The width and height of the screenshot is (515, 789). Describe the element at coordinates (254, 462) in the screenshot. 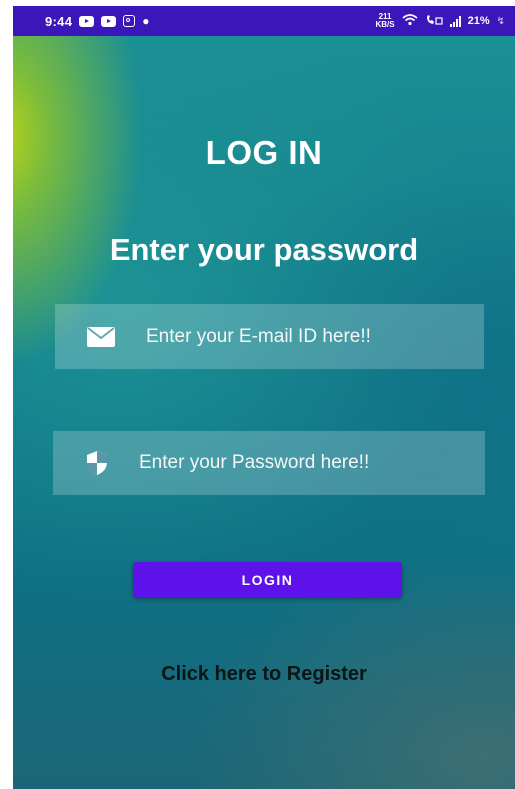

I see `password-placeholder: Enter your Password here!!` at that location.